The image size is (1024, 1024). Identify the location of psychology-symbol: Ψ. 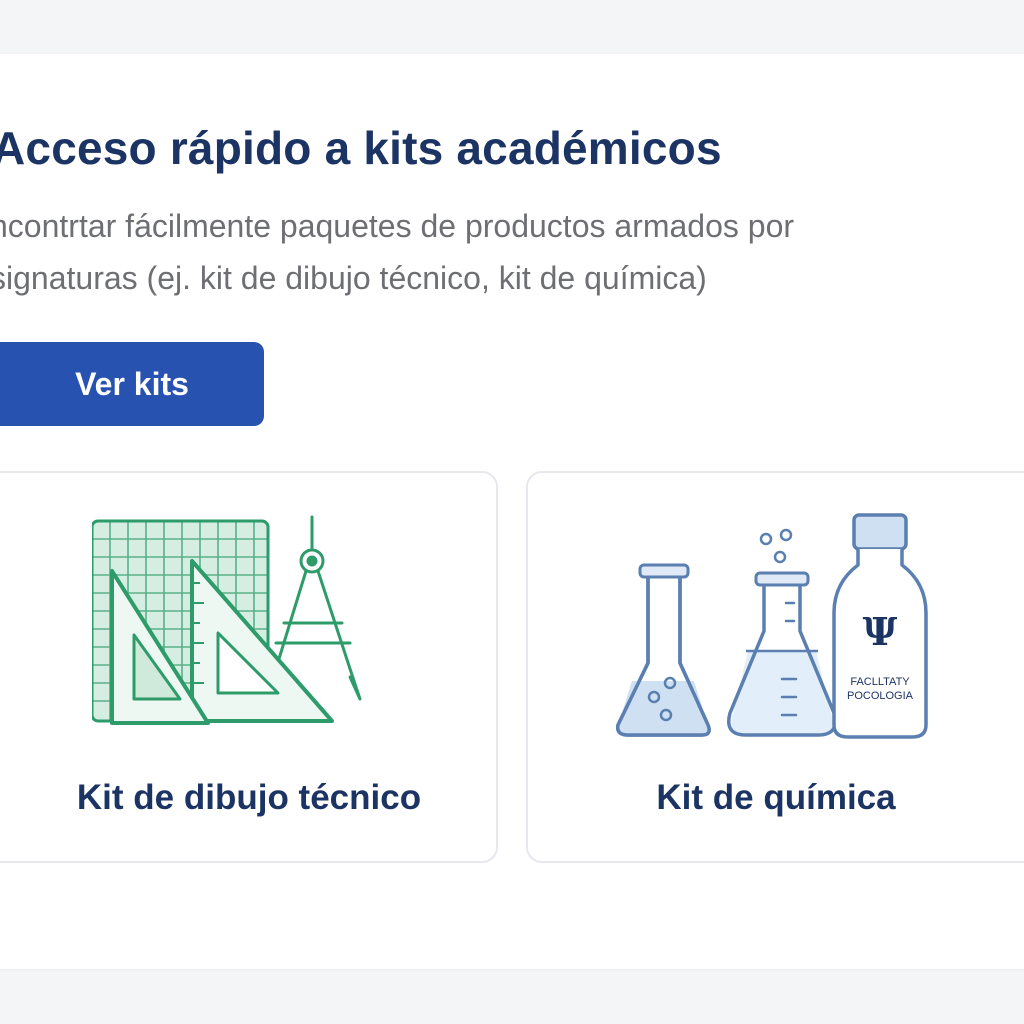
(880, 631).